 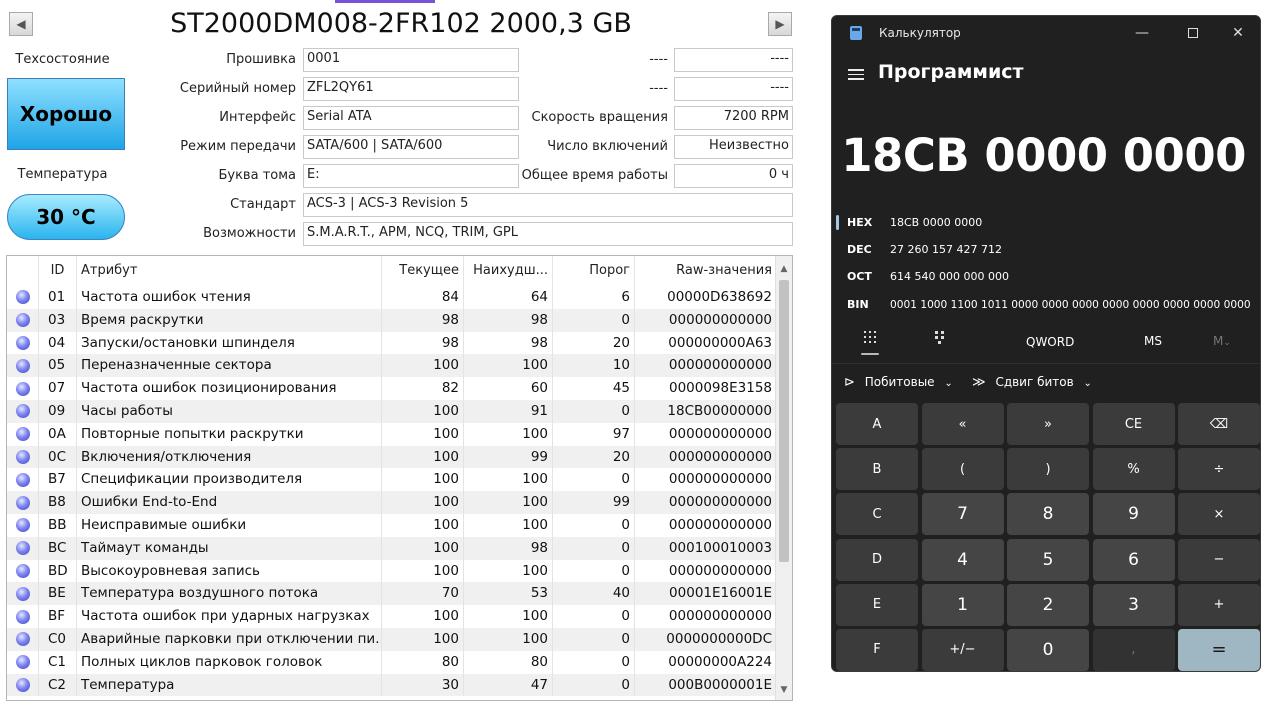 I want to click on key-equals: =, so click(x=1219, y=649).